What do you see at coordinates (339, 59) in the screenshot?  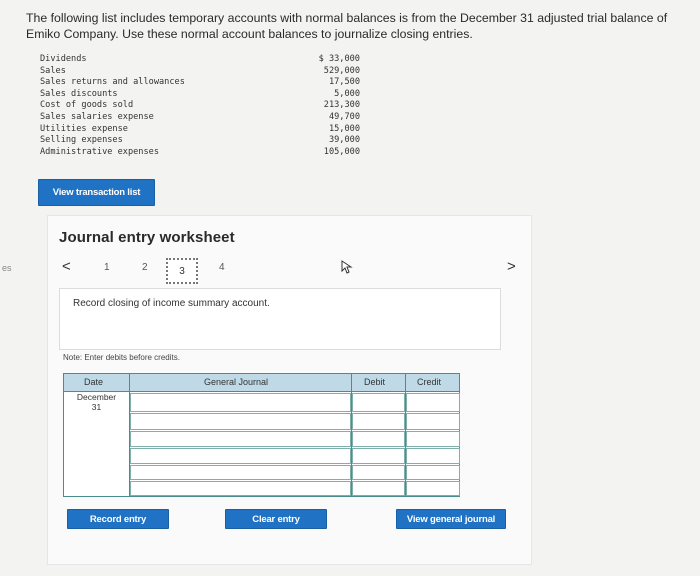 I see `account-amount: $ 33,000` at bounding box center [339, 59].